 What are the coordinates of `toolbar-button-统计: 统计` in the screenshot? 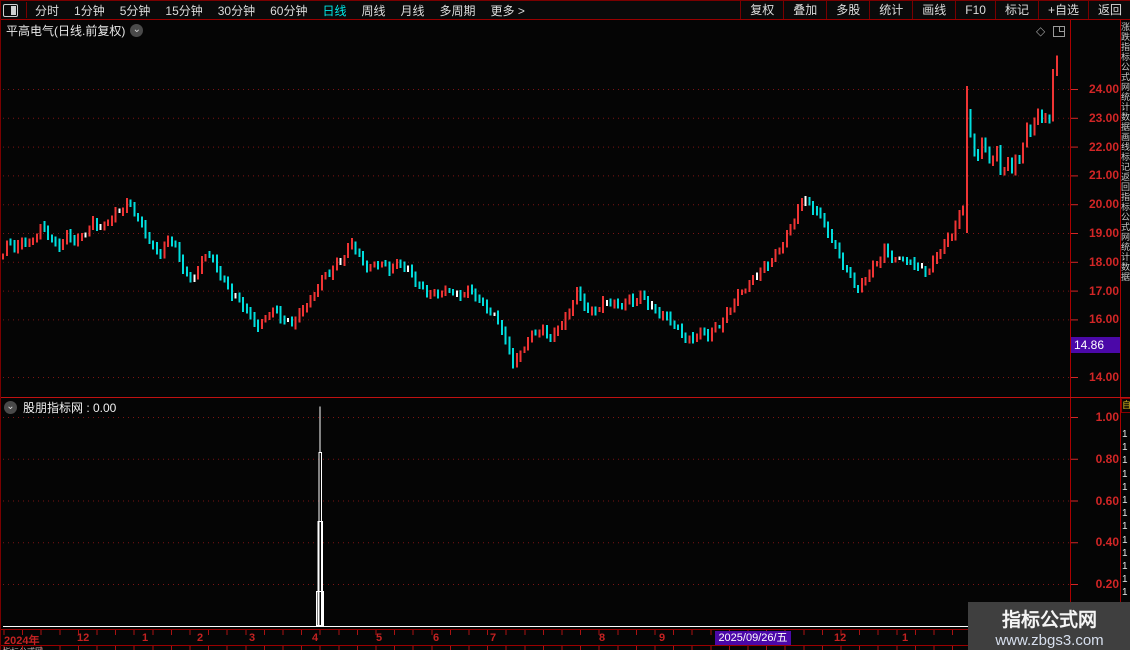 It's located at (890, 10).